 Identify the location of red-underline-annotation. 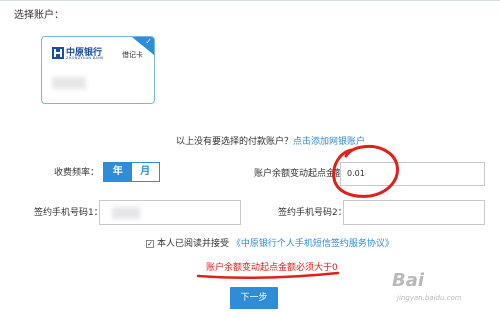
(268, 275).